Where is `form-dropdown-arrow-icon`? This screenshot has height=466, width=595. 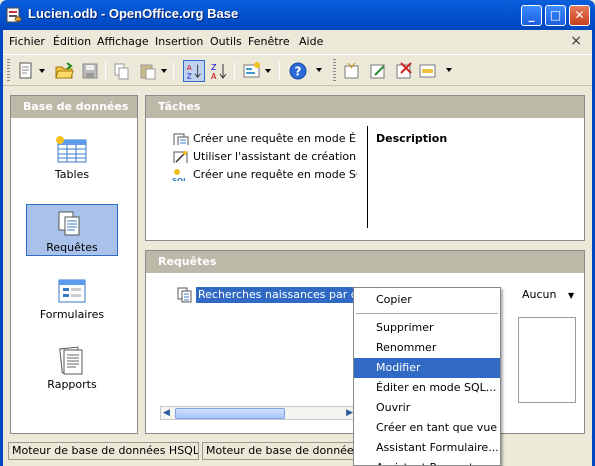 form-dropdown-arrow-icon is located at coordinates (268, 71).